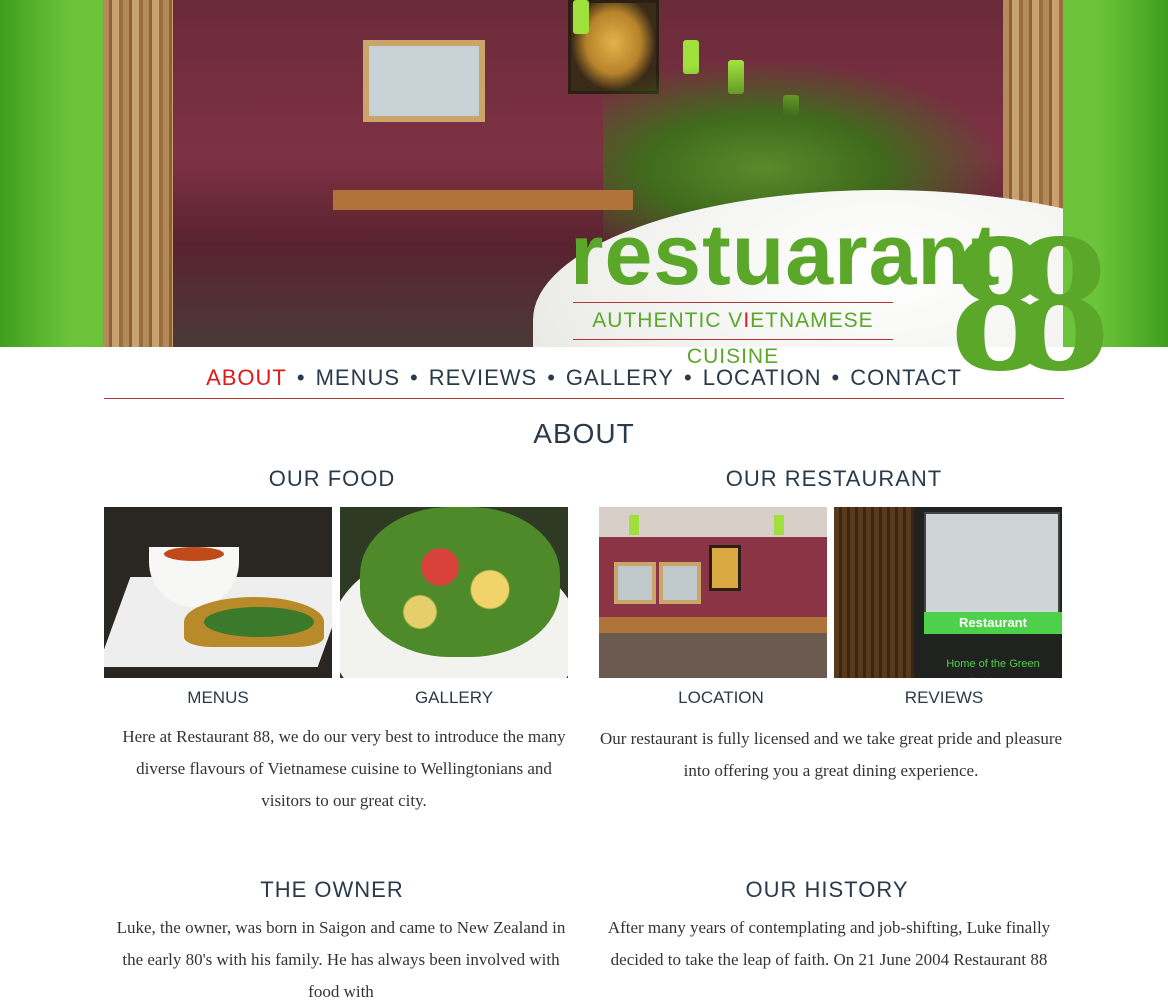  I want to click on floor, so click(713, 655).